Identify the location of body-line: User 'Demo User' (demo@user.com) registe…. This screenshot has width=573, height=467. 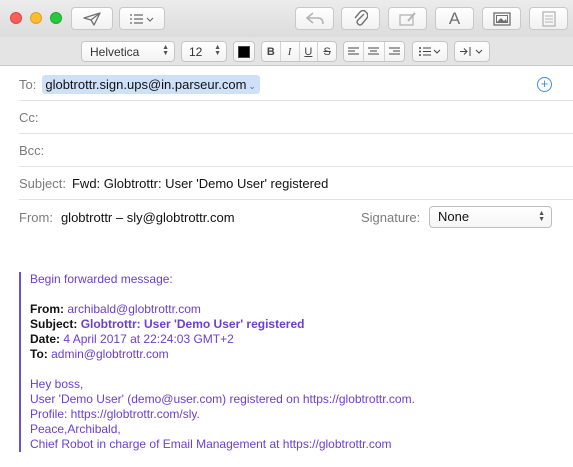
(222, 399).